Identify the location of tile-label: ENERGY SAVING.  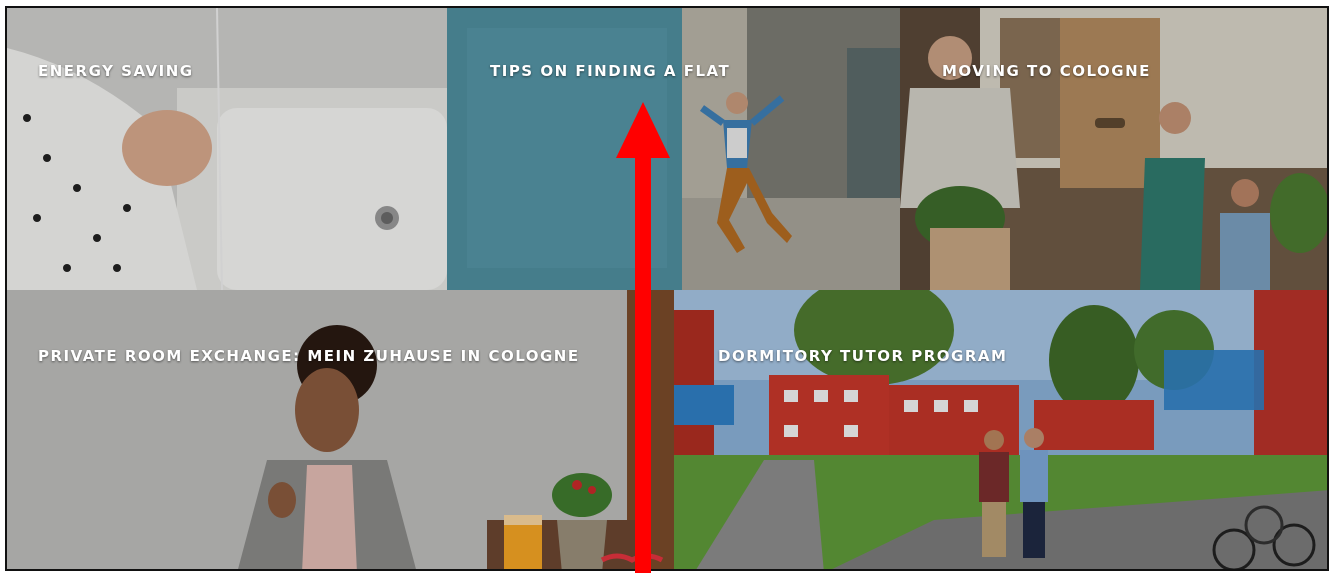
(116, 71).